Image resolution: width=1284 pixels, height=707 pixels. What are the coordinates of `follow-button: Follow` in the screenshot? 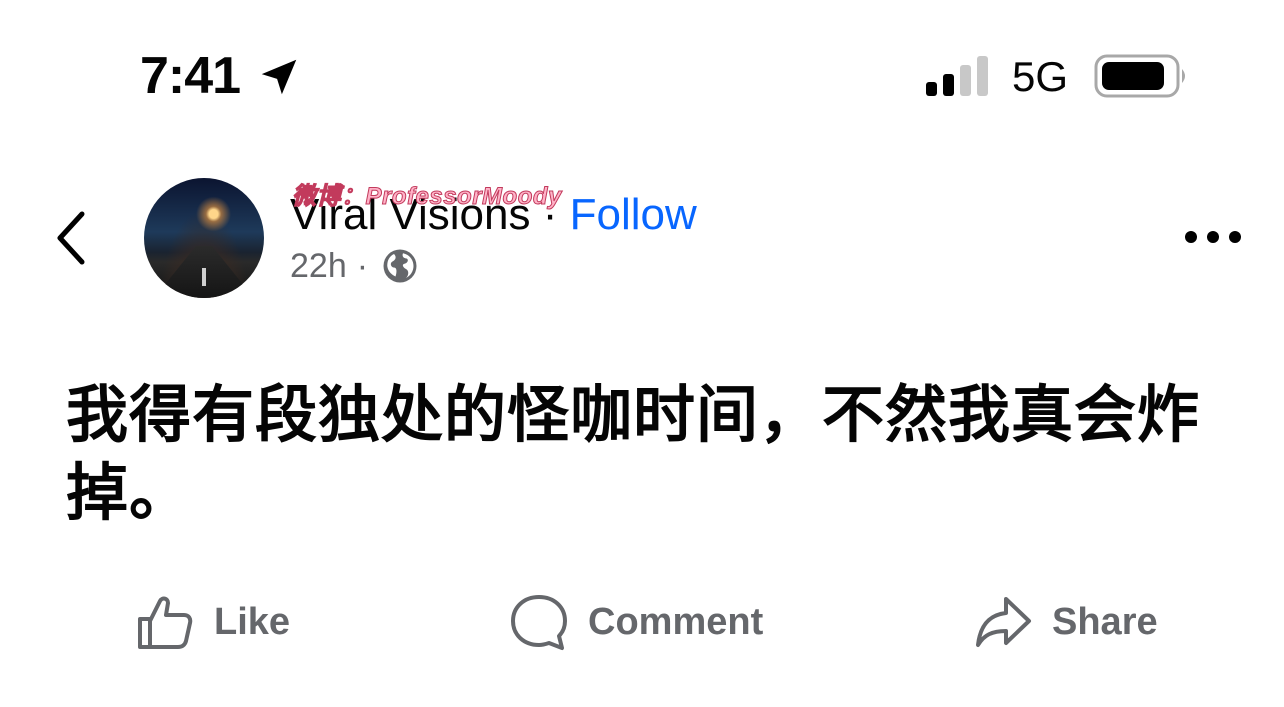 It's located at (633, 214).